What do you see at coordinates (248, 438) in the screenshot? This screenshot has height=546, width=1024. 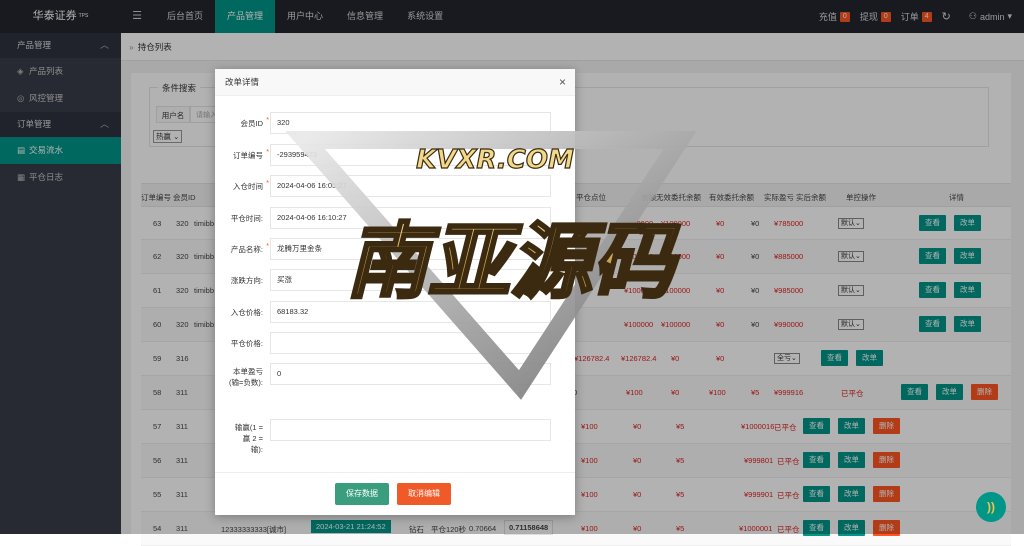 I see `field-label: 输赢(1 = 赢 2 = 输):` at bounding box center [248, 438].